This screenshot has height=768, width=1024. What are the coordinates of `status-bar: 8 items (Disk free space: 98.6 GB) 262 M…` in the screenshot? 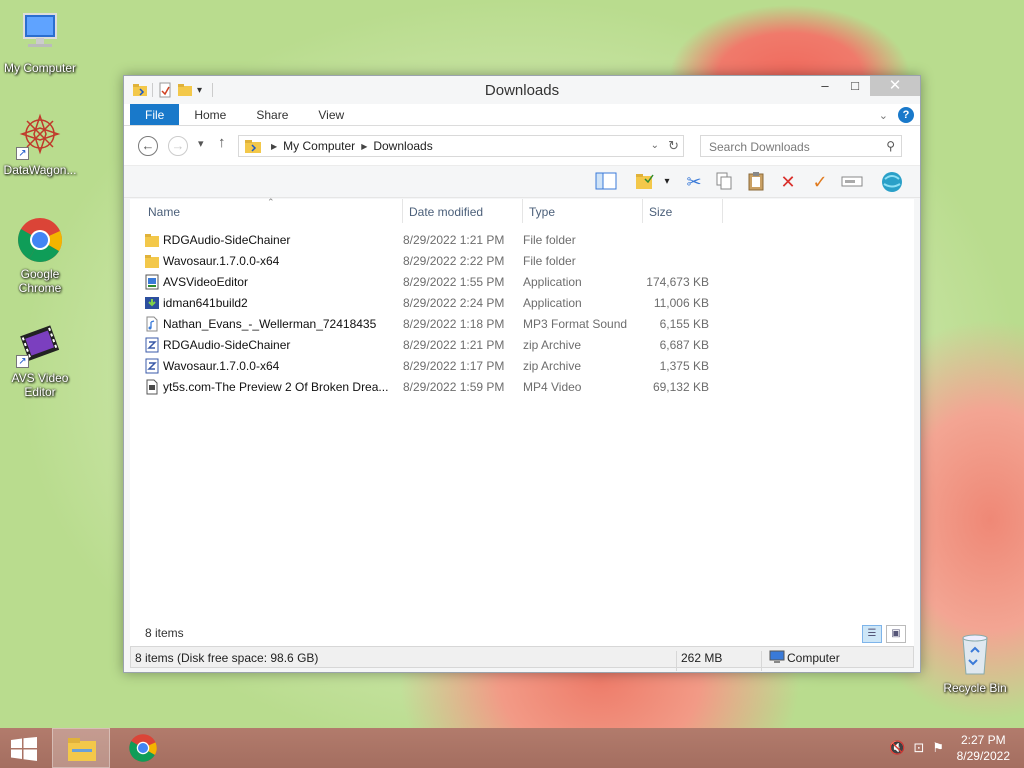 It's located at (522, 658).